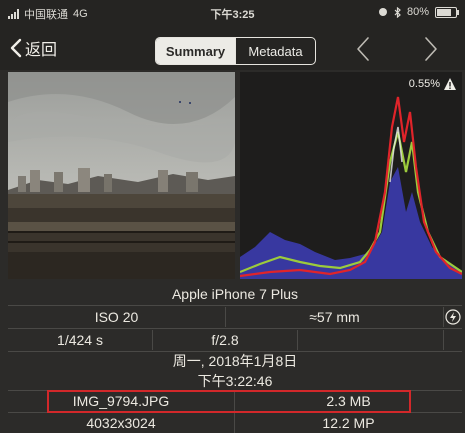 Image resolution: width=465 pixels, height=433 pixels. I want to click on date-row: 周一, 2018年1月8日, so click(235, 361).